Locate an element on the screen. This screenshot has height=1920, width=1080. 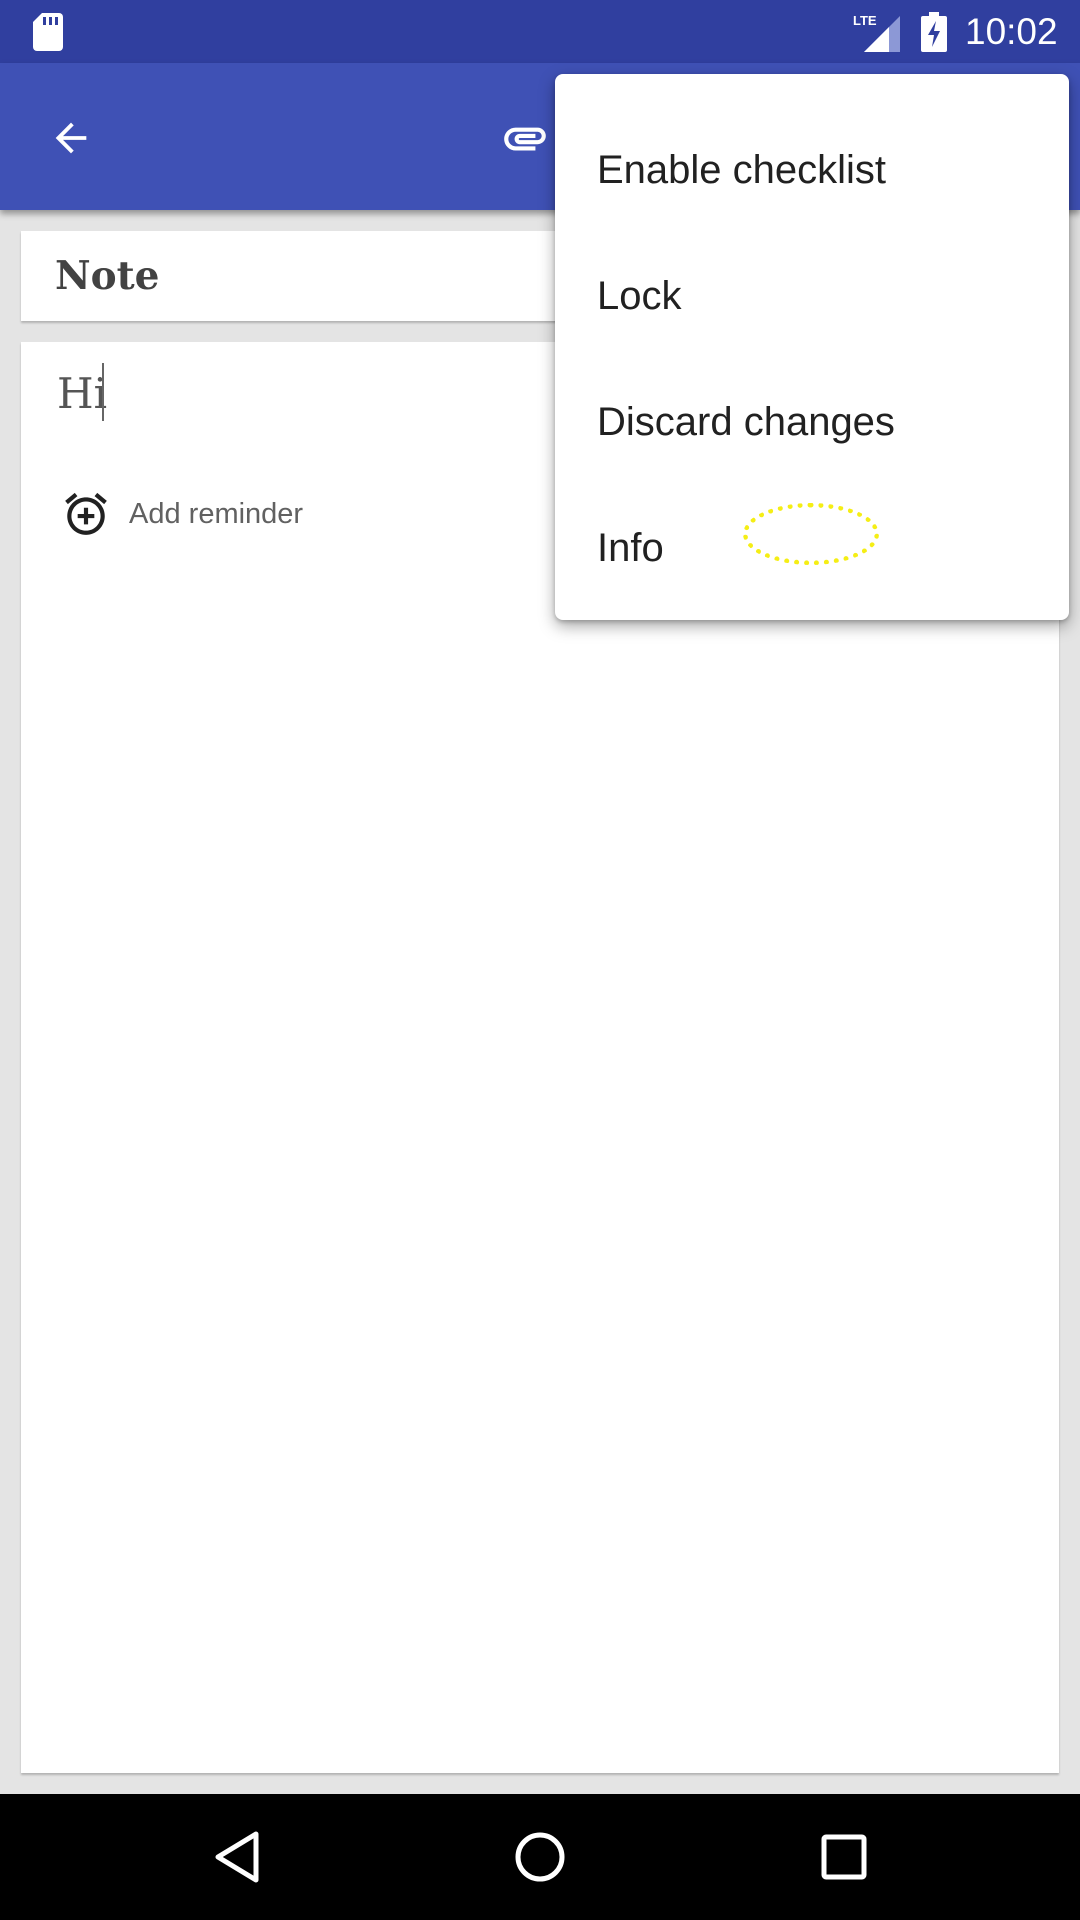
nav-home-icon is located at coordinates (540, 1857).